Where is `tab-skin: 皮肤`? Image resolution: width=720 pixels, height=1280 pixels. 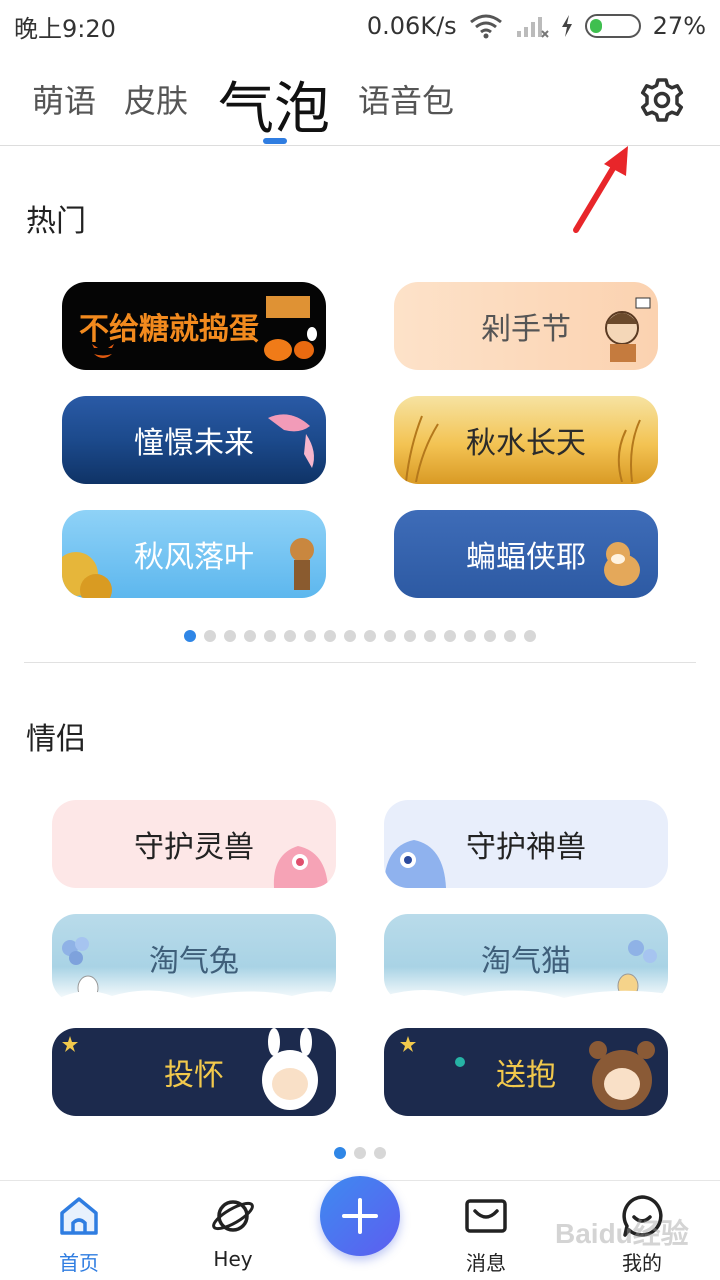 tab-skin: 皮肤 is located at coordinates (156, 99).